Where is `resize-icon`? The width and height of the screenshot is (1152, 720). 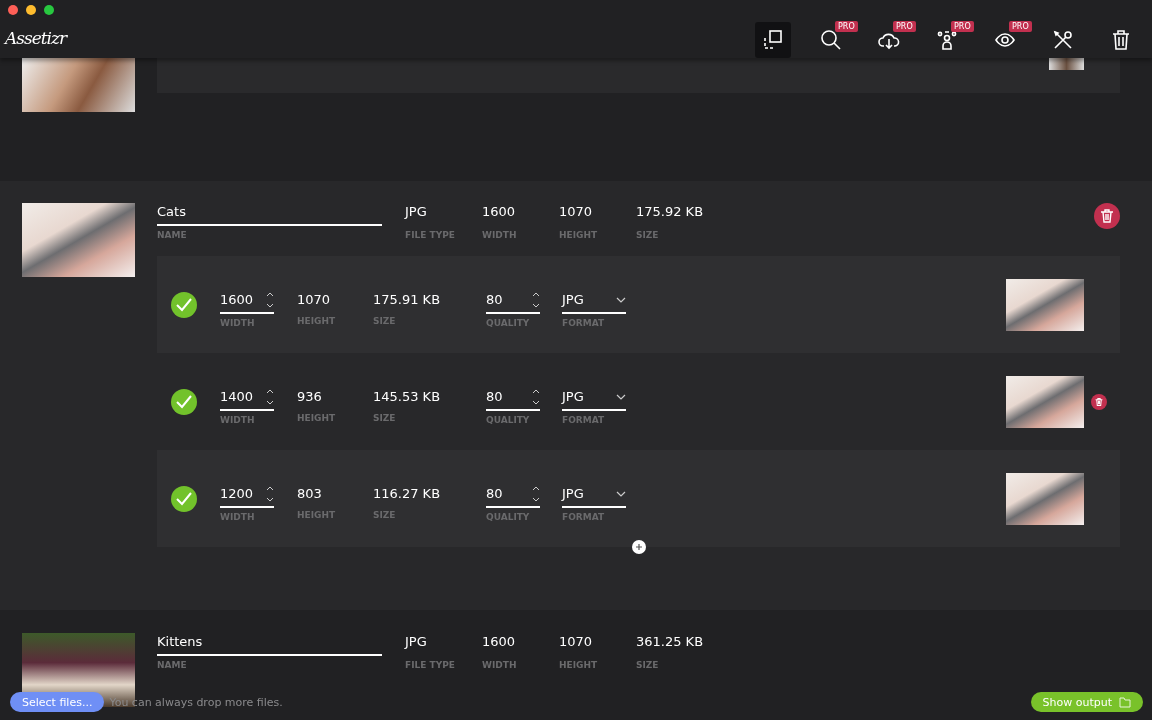
resize-icon is located at coordinates (773, 40).